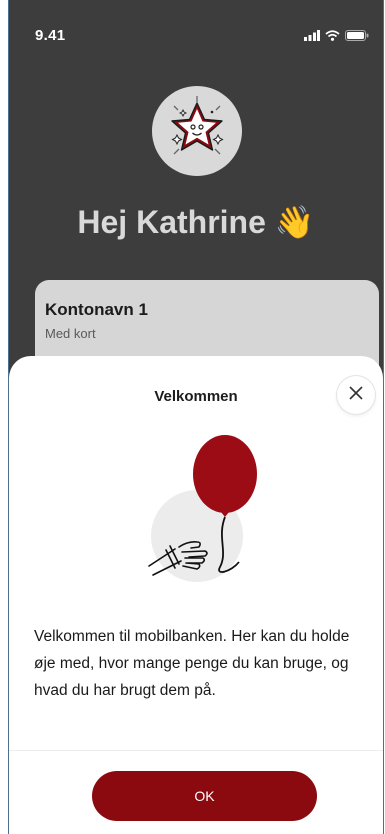 Image resolution: width=385 pixels, height=834 pixels. I want to click on wifi-icon, so click(332, 37).